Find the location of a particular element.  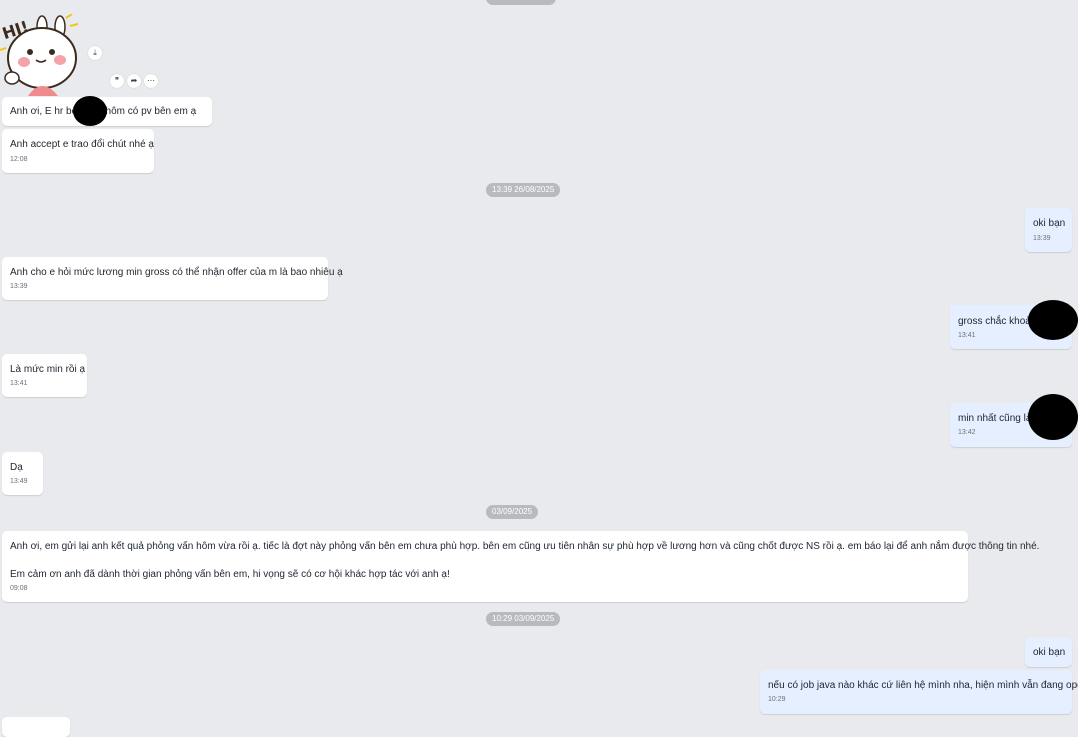

message-outgoing: oki bạn is located at coordinates (1048, 652).